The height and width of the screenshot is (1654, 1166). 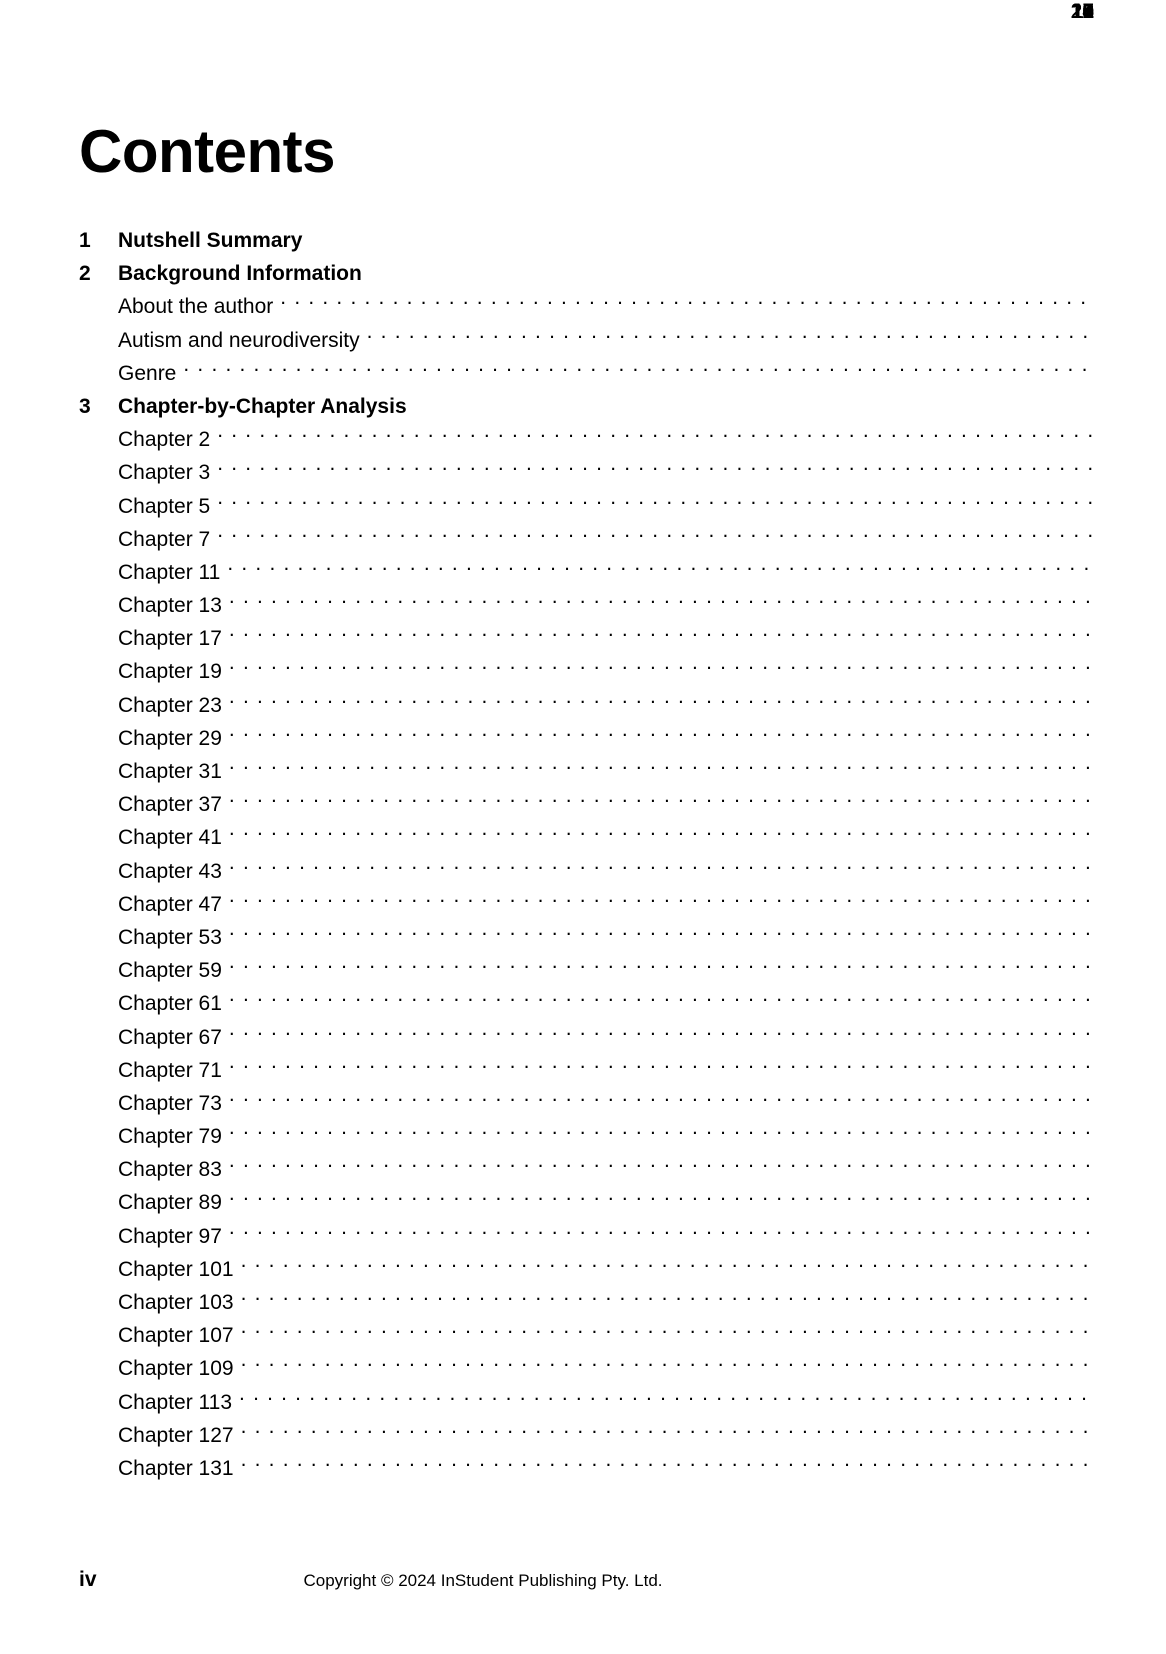 I want to click on toc-entry-page-number: 23, so click(x=1082, y=11).